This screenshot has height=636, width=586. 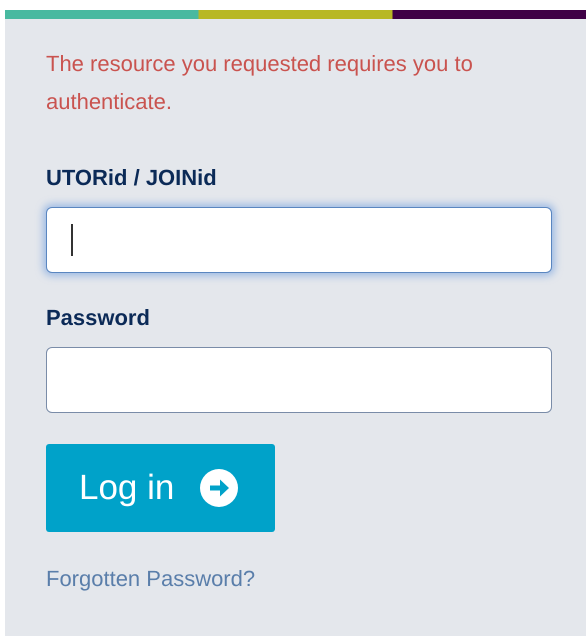 What do you see at coordinates (160, 488) in the screenshot?
I see `login-button: Log in` at bounding box center [160, 488].